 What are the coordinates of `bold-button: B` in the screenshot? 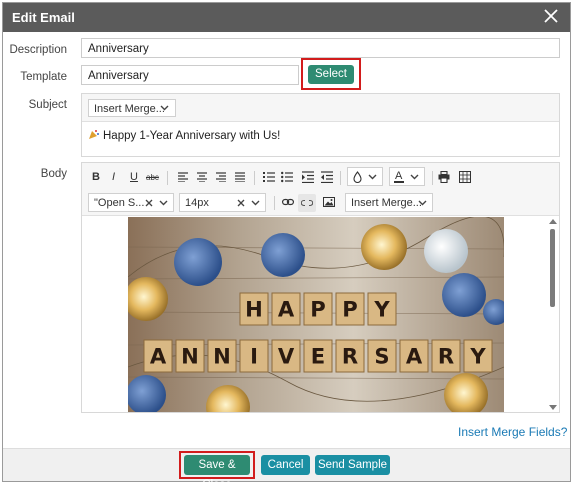 It's located at (96, 177).